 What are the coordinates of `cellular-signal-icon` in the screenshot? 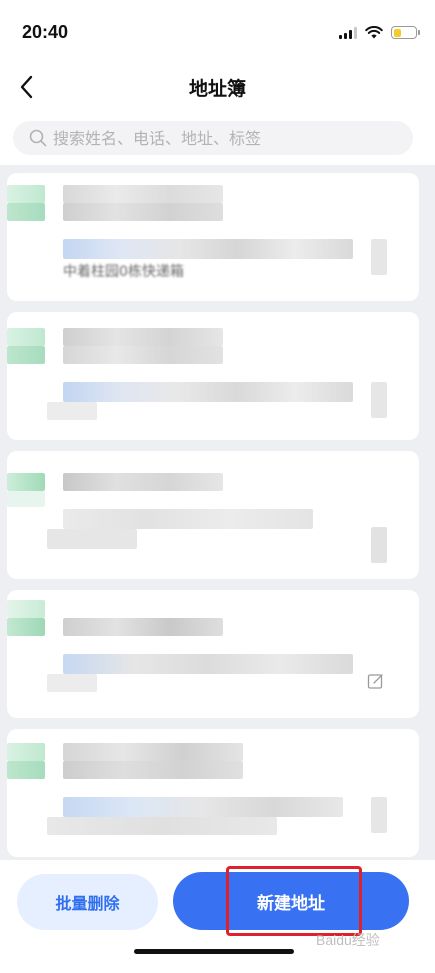 It's located at (348, 32).